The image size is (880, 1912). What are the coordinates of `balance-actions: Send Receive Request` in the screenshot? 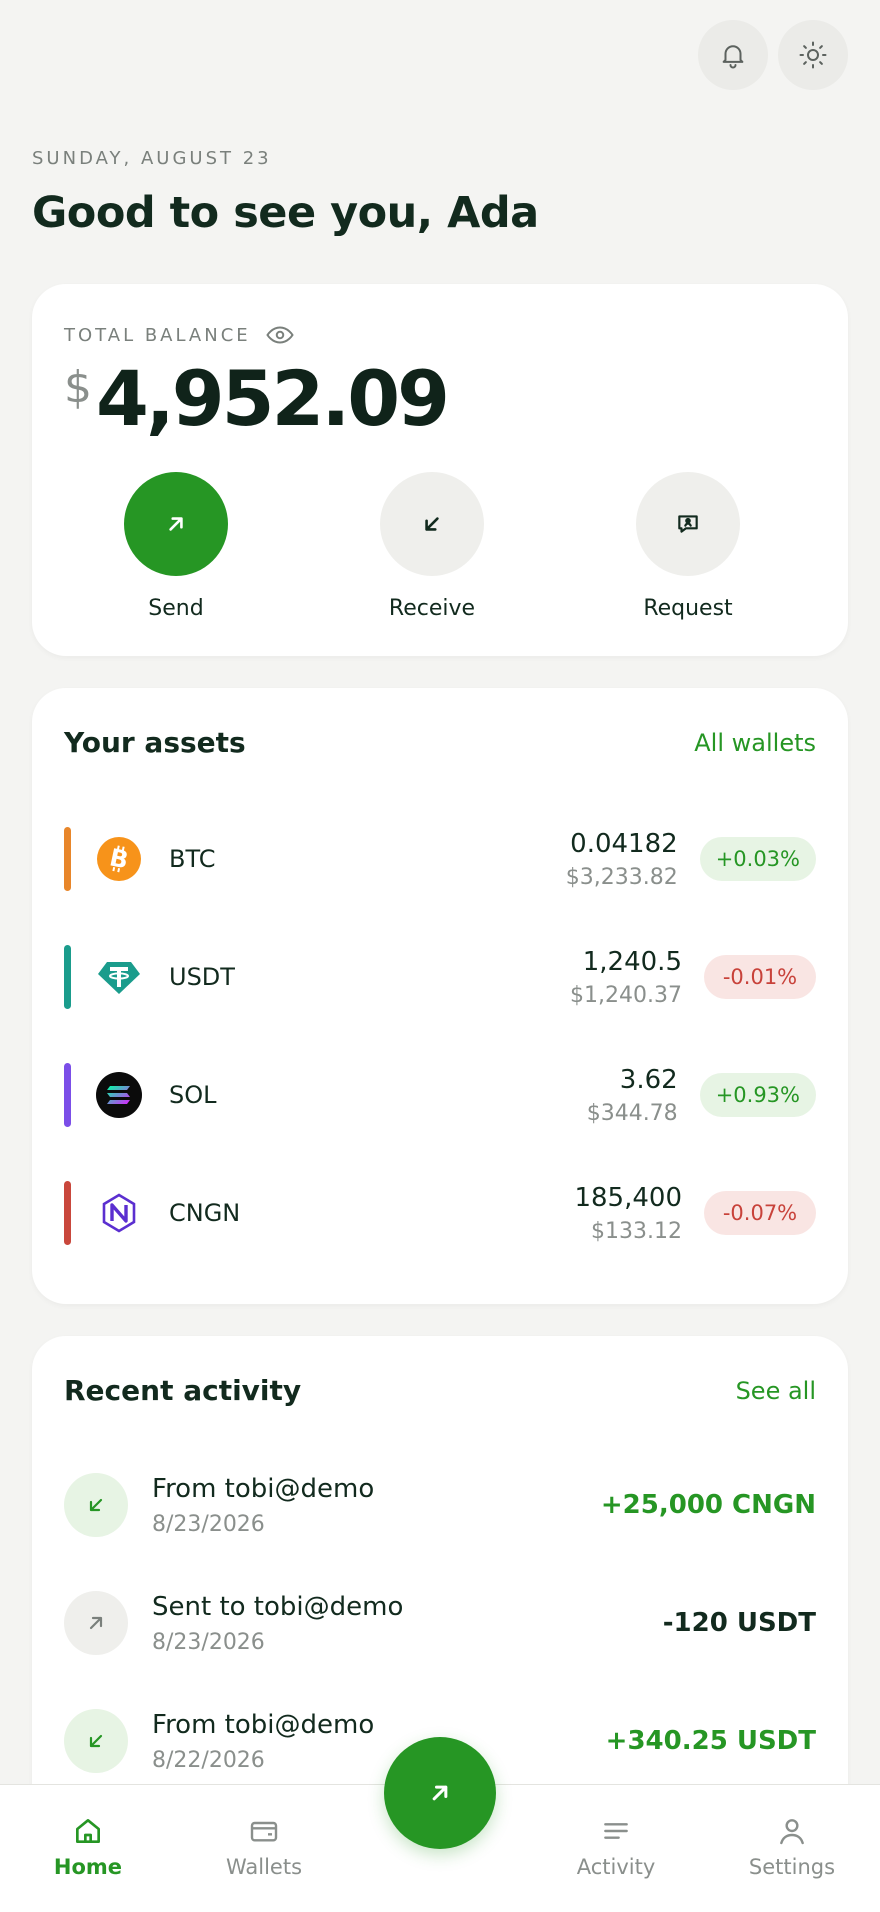 It's located at (440, 546).